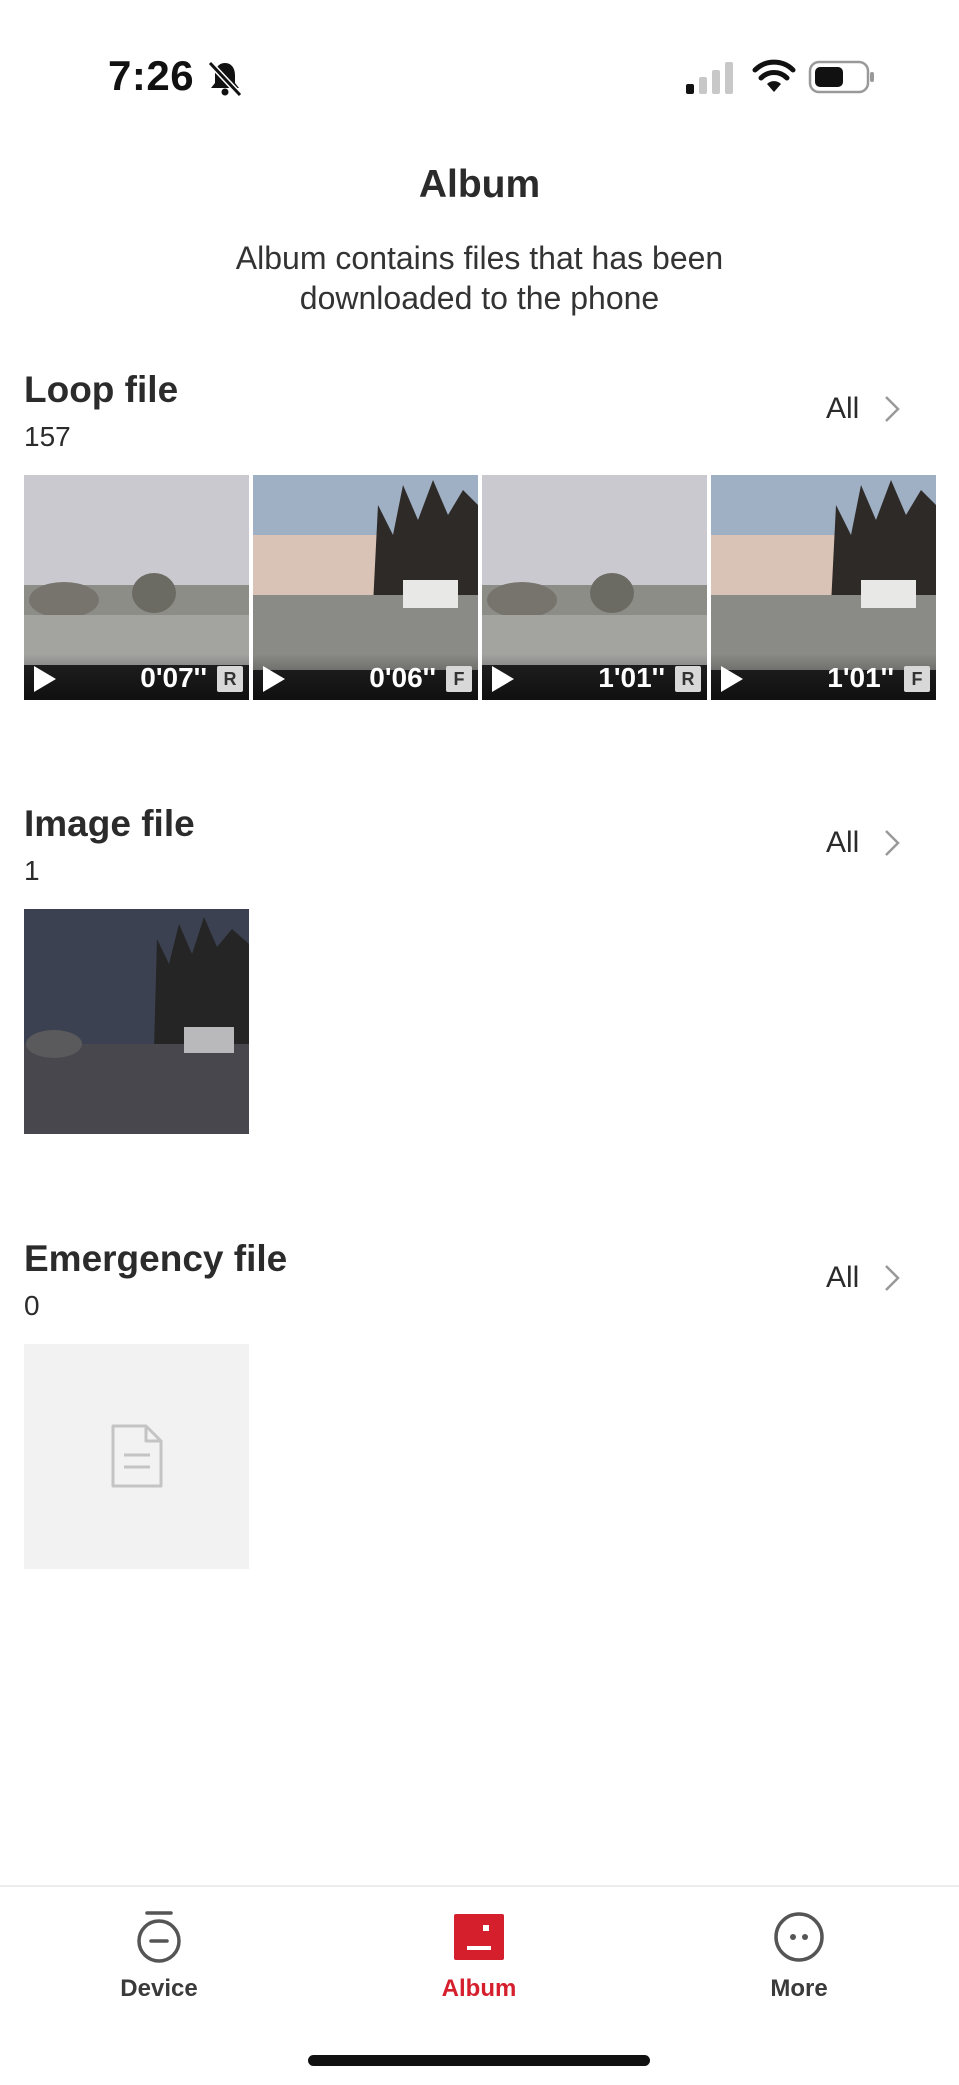 The height and width of the screenshot is (2085, 959). What do you see at coordinates (159, 1988) in the screenshot?
I see `tab-label: Device` at bounding box center [159, 1988].